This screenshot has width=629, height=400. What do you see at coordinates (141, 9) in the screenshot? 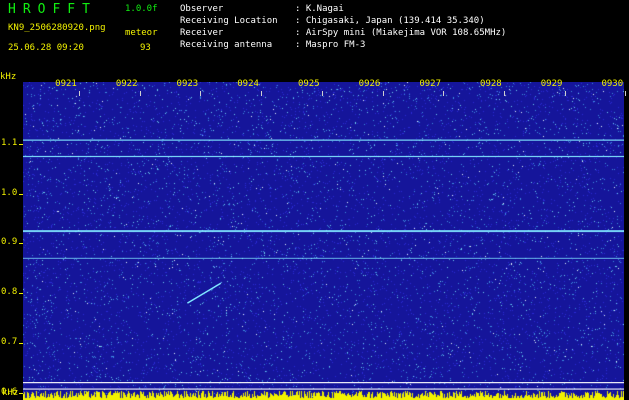
I see `version-label: 1.0.0f` at bounding box center [141, 9].